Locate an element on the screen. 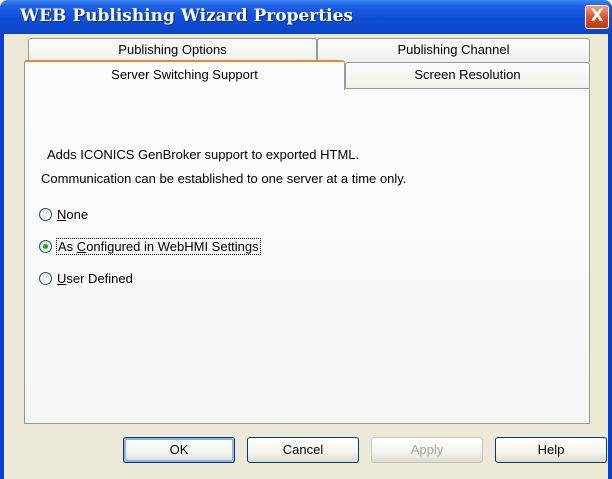  tab-screen-resolution: Screen Resolution is located at coordinates (467, 75).